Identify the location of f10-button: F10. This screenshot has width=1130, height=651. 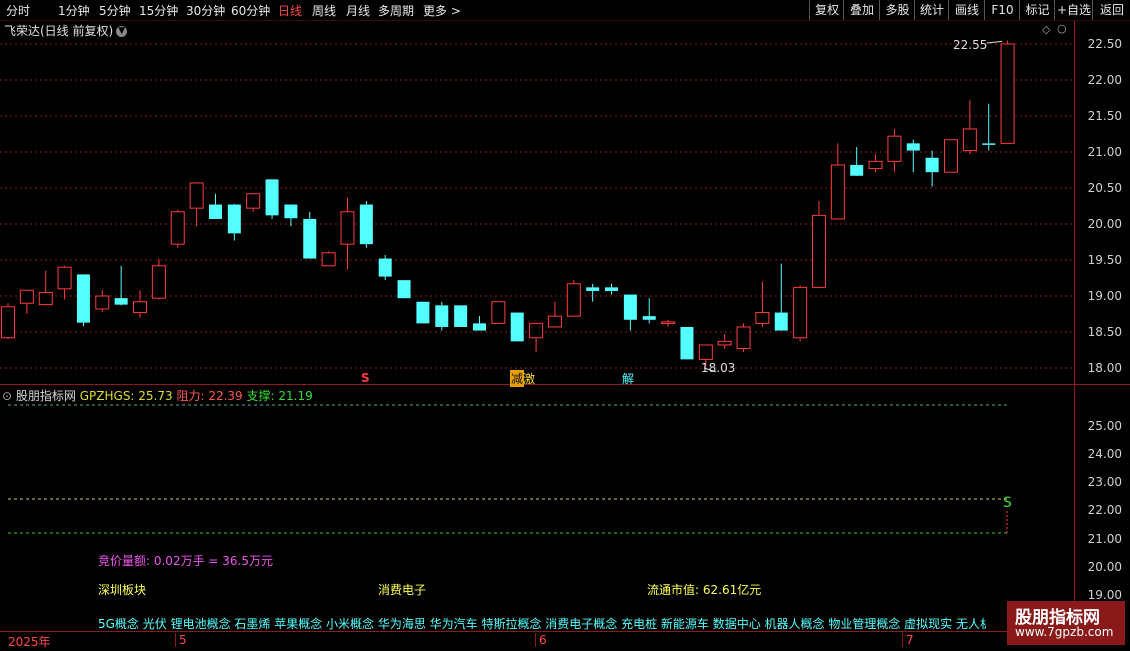
(1002, 10).